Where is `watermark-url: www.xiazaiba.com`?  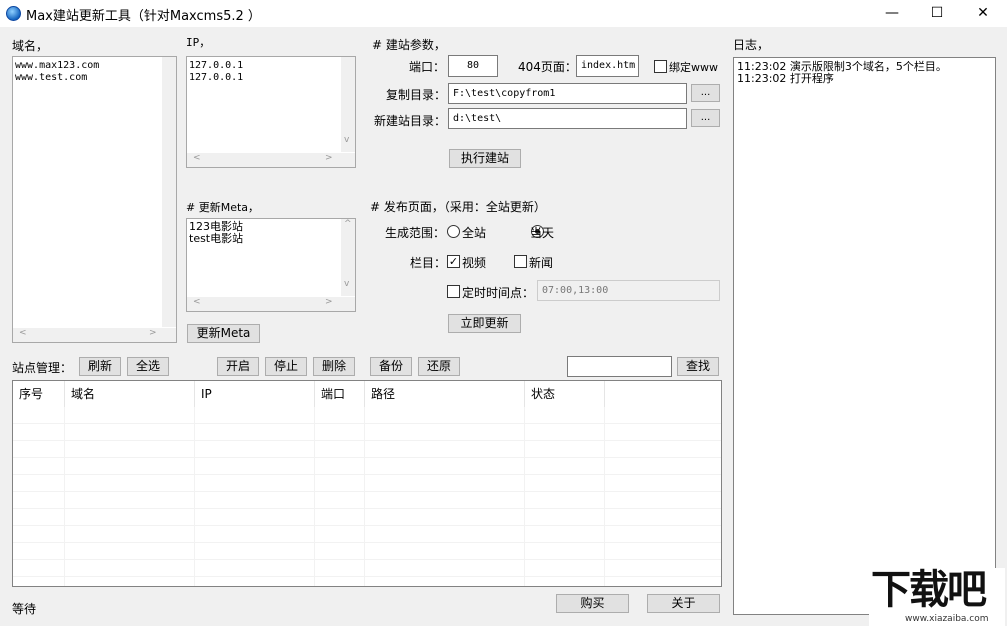
watermark-url: www.xiazaiba.com is located at coordinates (947, 619).